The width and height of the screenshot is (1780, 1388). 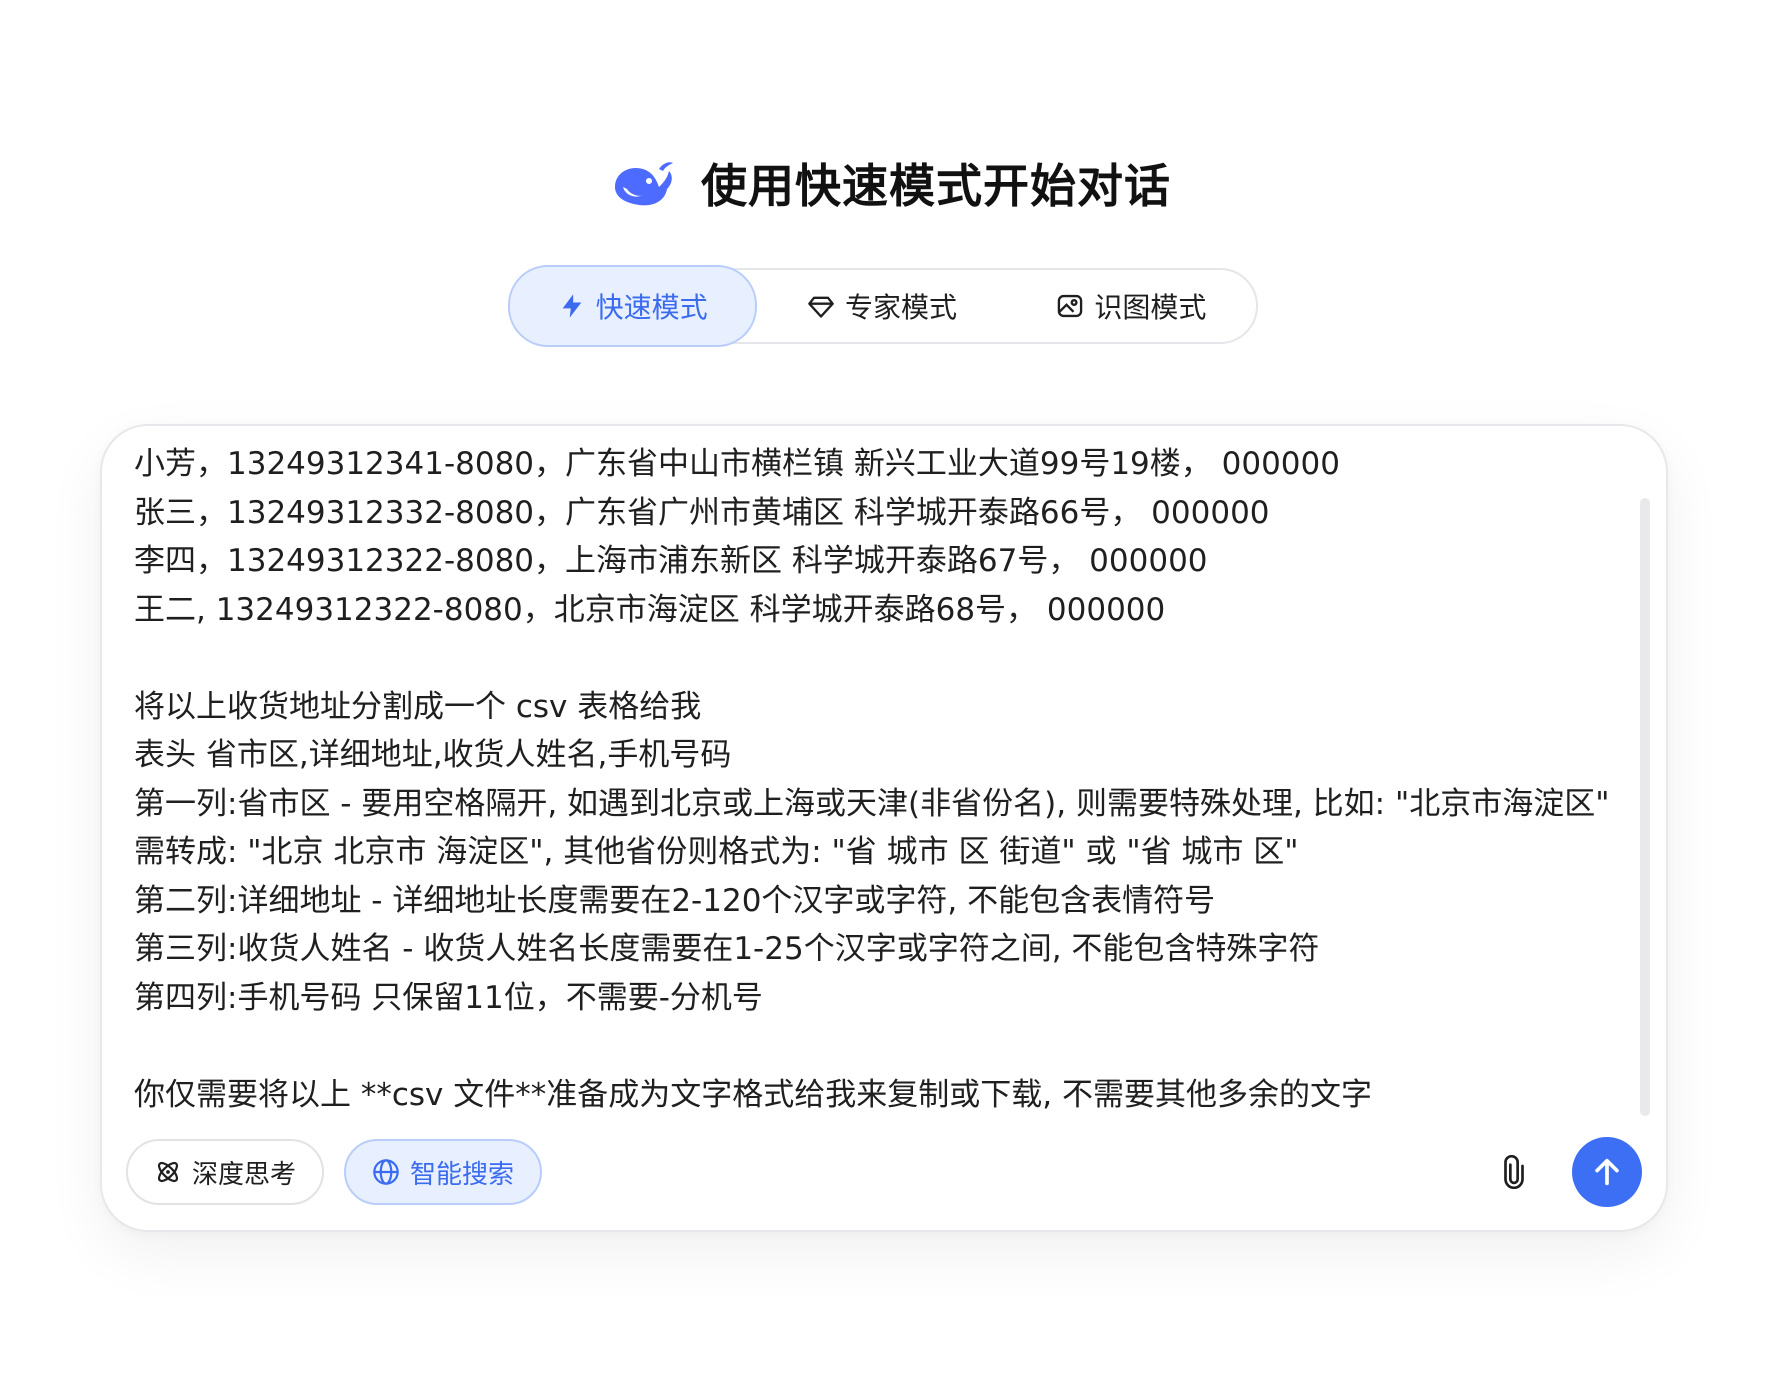 What do you see at coordinates (462, 1174) in the screenshot?
I see `smart-search-label: 智能搜索` at bounding box center [462, 1174].